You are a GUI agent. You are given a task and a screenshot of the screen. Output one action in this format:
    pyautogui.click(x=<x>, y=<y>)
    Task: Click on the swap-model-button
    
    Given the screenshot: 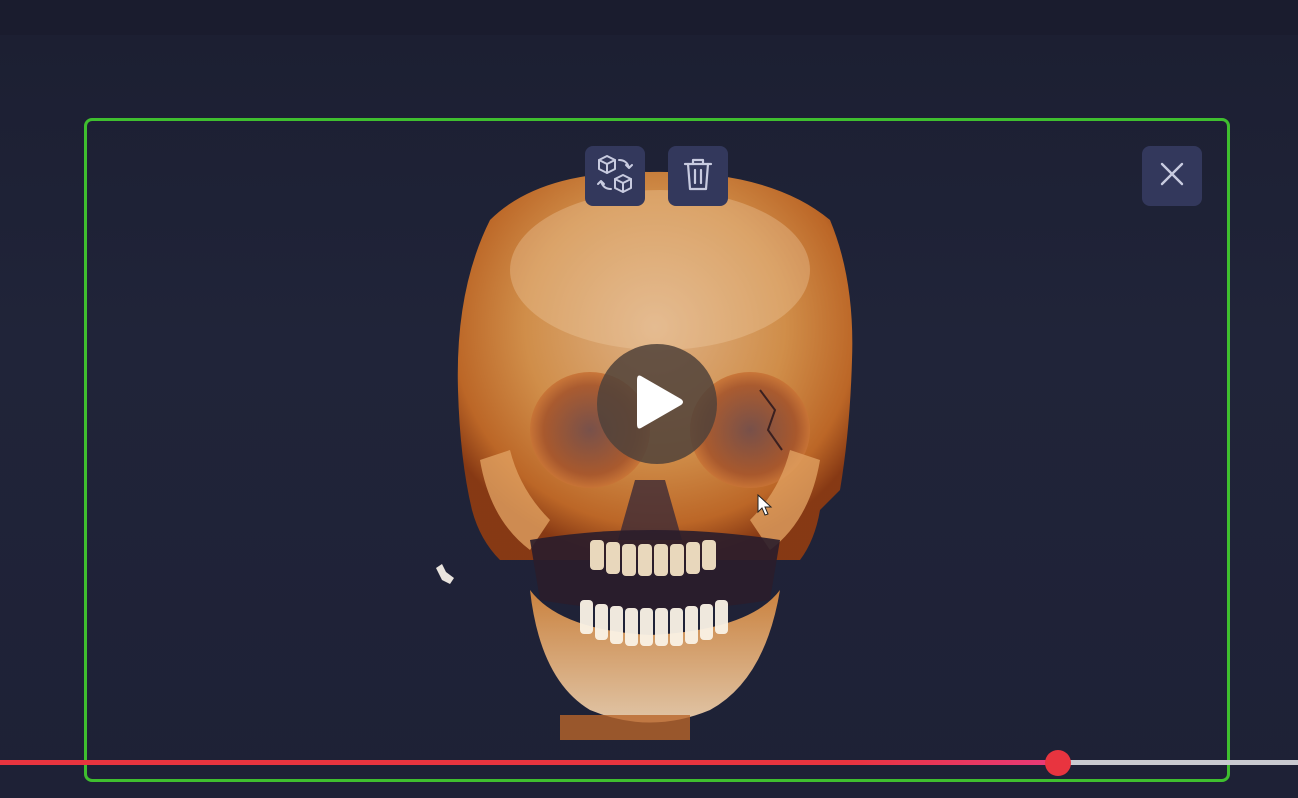 What is the action you would take?
    pyautogui.click(x=615, y=176)
    